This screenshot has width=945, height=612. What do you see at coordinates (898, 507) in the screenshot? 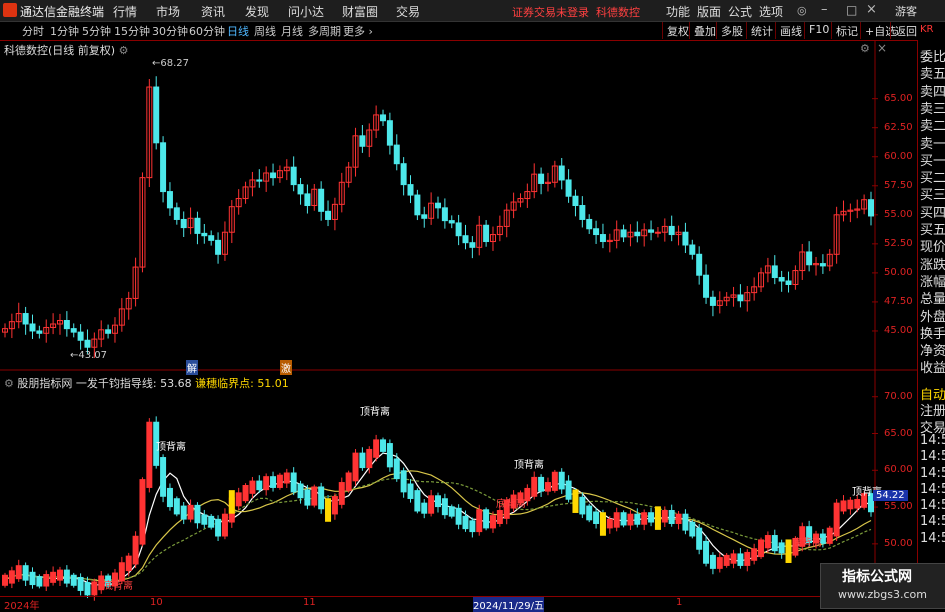
I see `ind-tick-3: 55.00` at bounding box center [898, 507].